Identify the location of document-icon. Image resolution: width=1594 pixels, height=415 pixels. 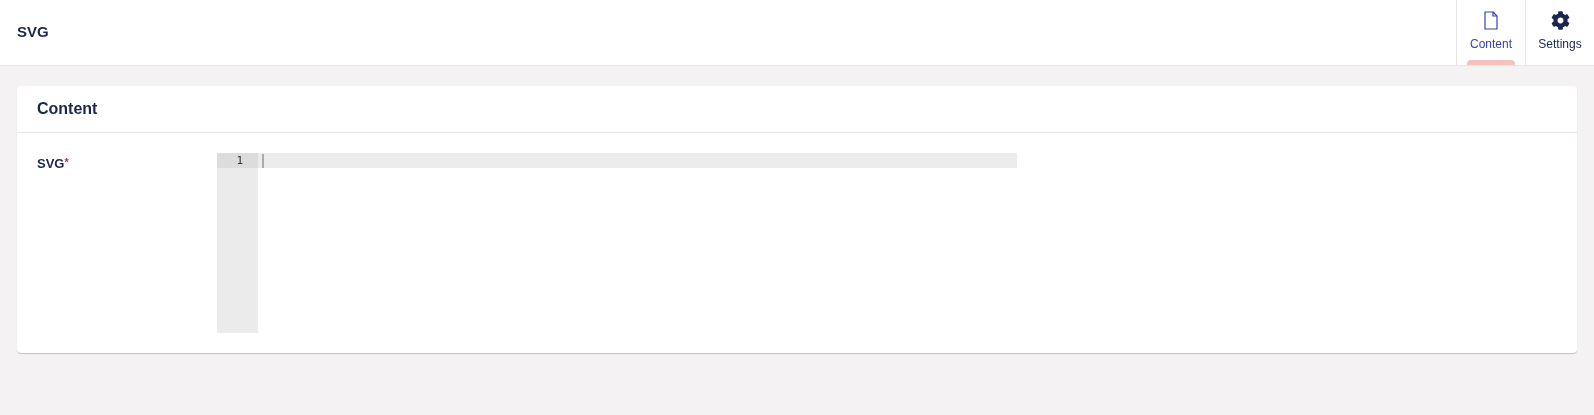
(1491, 20).